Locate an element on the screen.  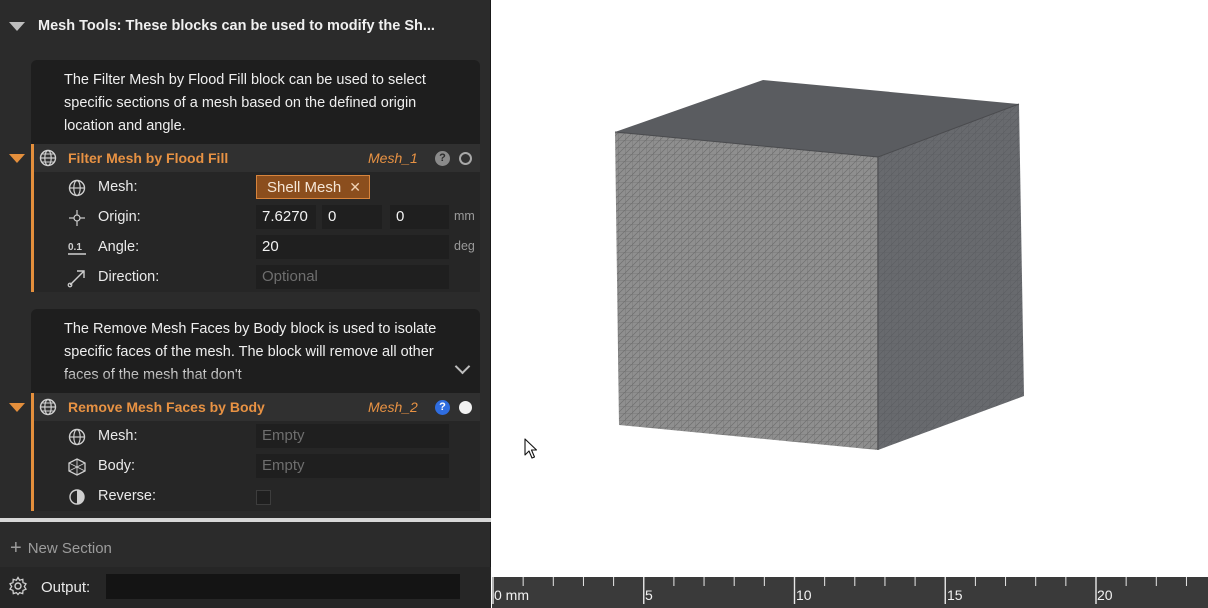
remove-mesh-faces-block-header: Remove Mesh Faces by Body Mesh_2 ? is located at coordinates (244, 407).